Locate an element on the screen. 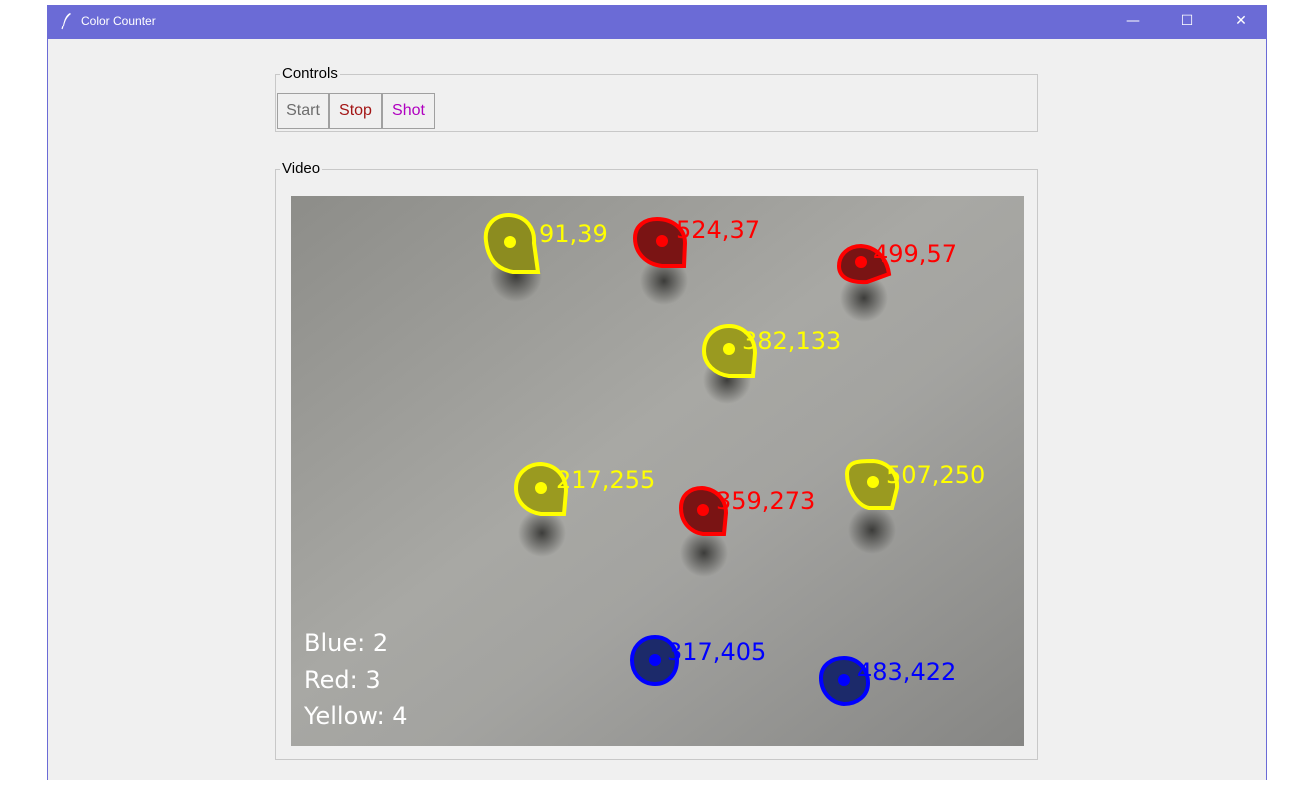 This screenshot has width=1314, height=786. stop-button: Stop is located at coordinates (355, 111).